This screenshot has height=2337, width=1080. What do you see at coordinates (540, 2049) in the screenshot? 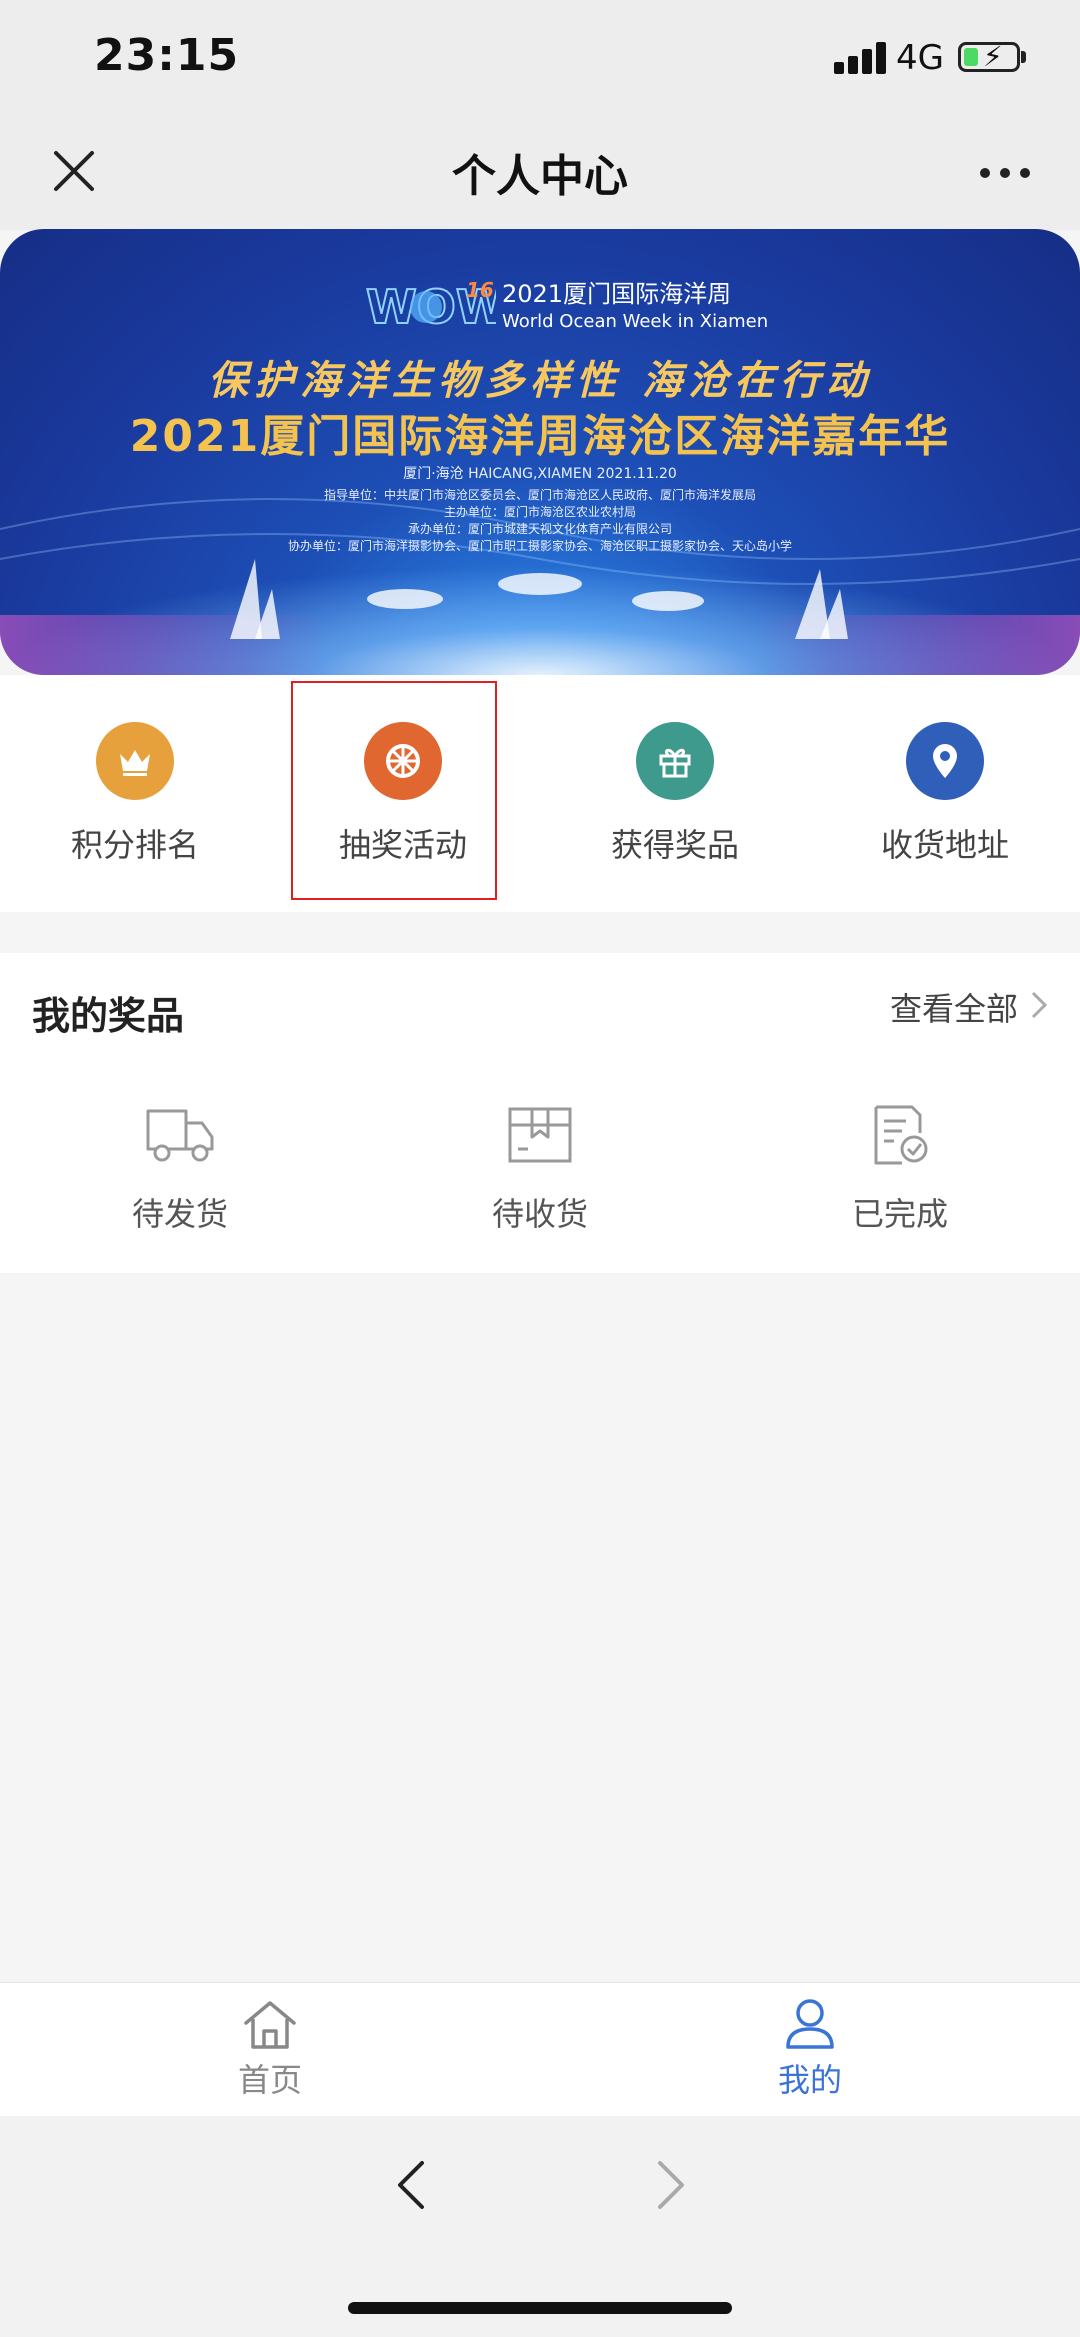
I see `bottom-tab-bar` at bounding box center [540, 2049].